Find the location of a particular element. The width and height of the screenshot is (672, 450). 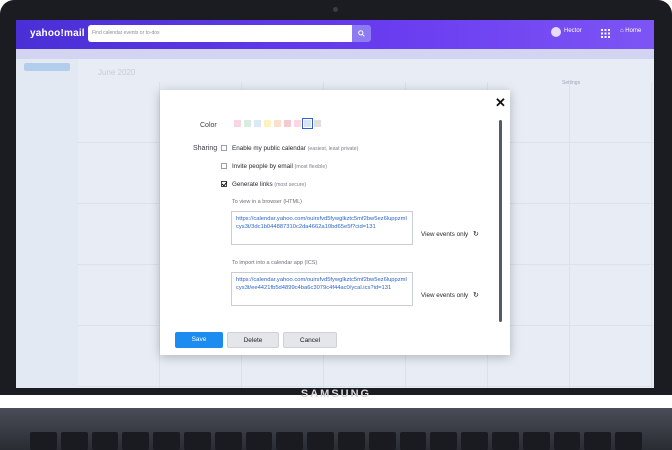

home-link: ⌂ Home is located at coordinates (630, 31).